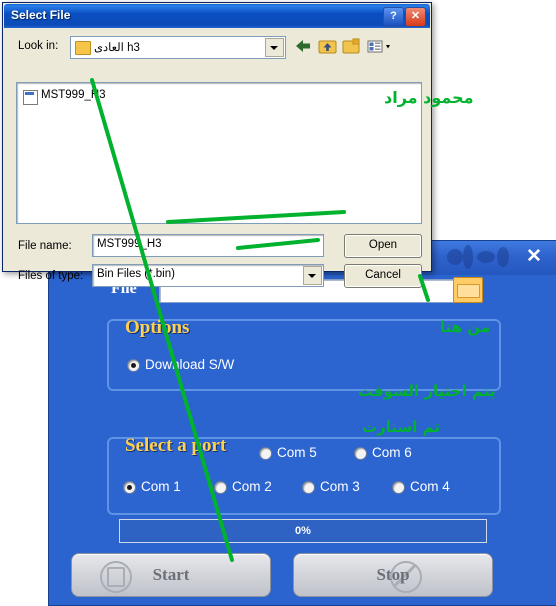 The image size is (556, 606). What do you see at coordinates (41, 15) in the screenshot?
I see `dialog-title: Select File` at bounding box center [41, 15].